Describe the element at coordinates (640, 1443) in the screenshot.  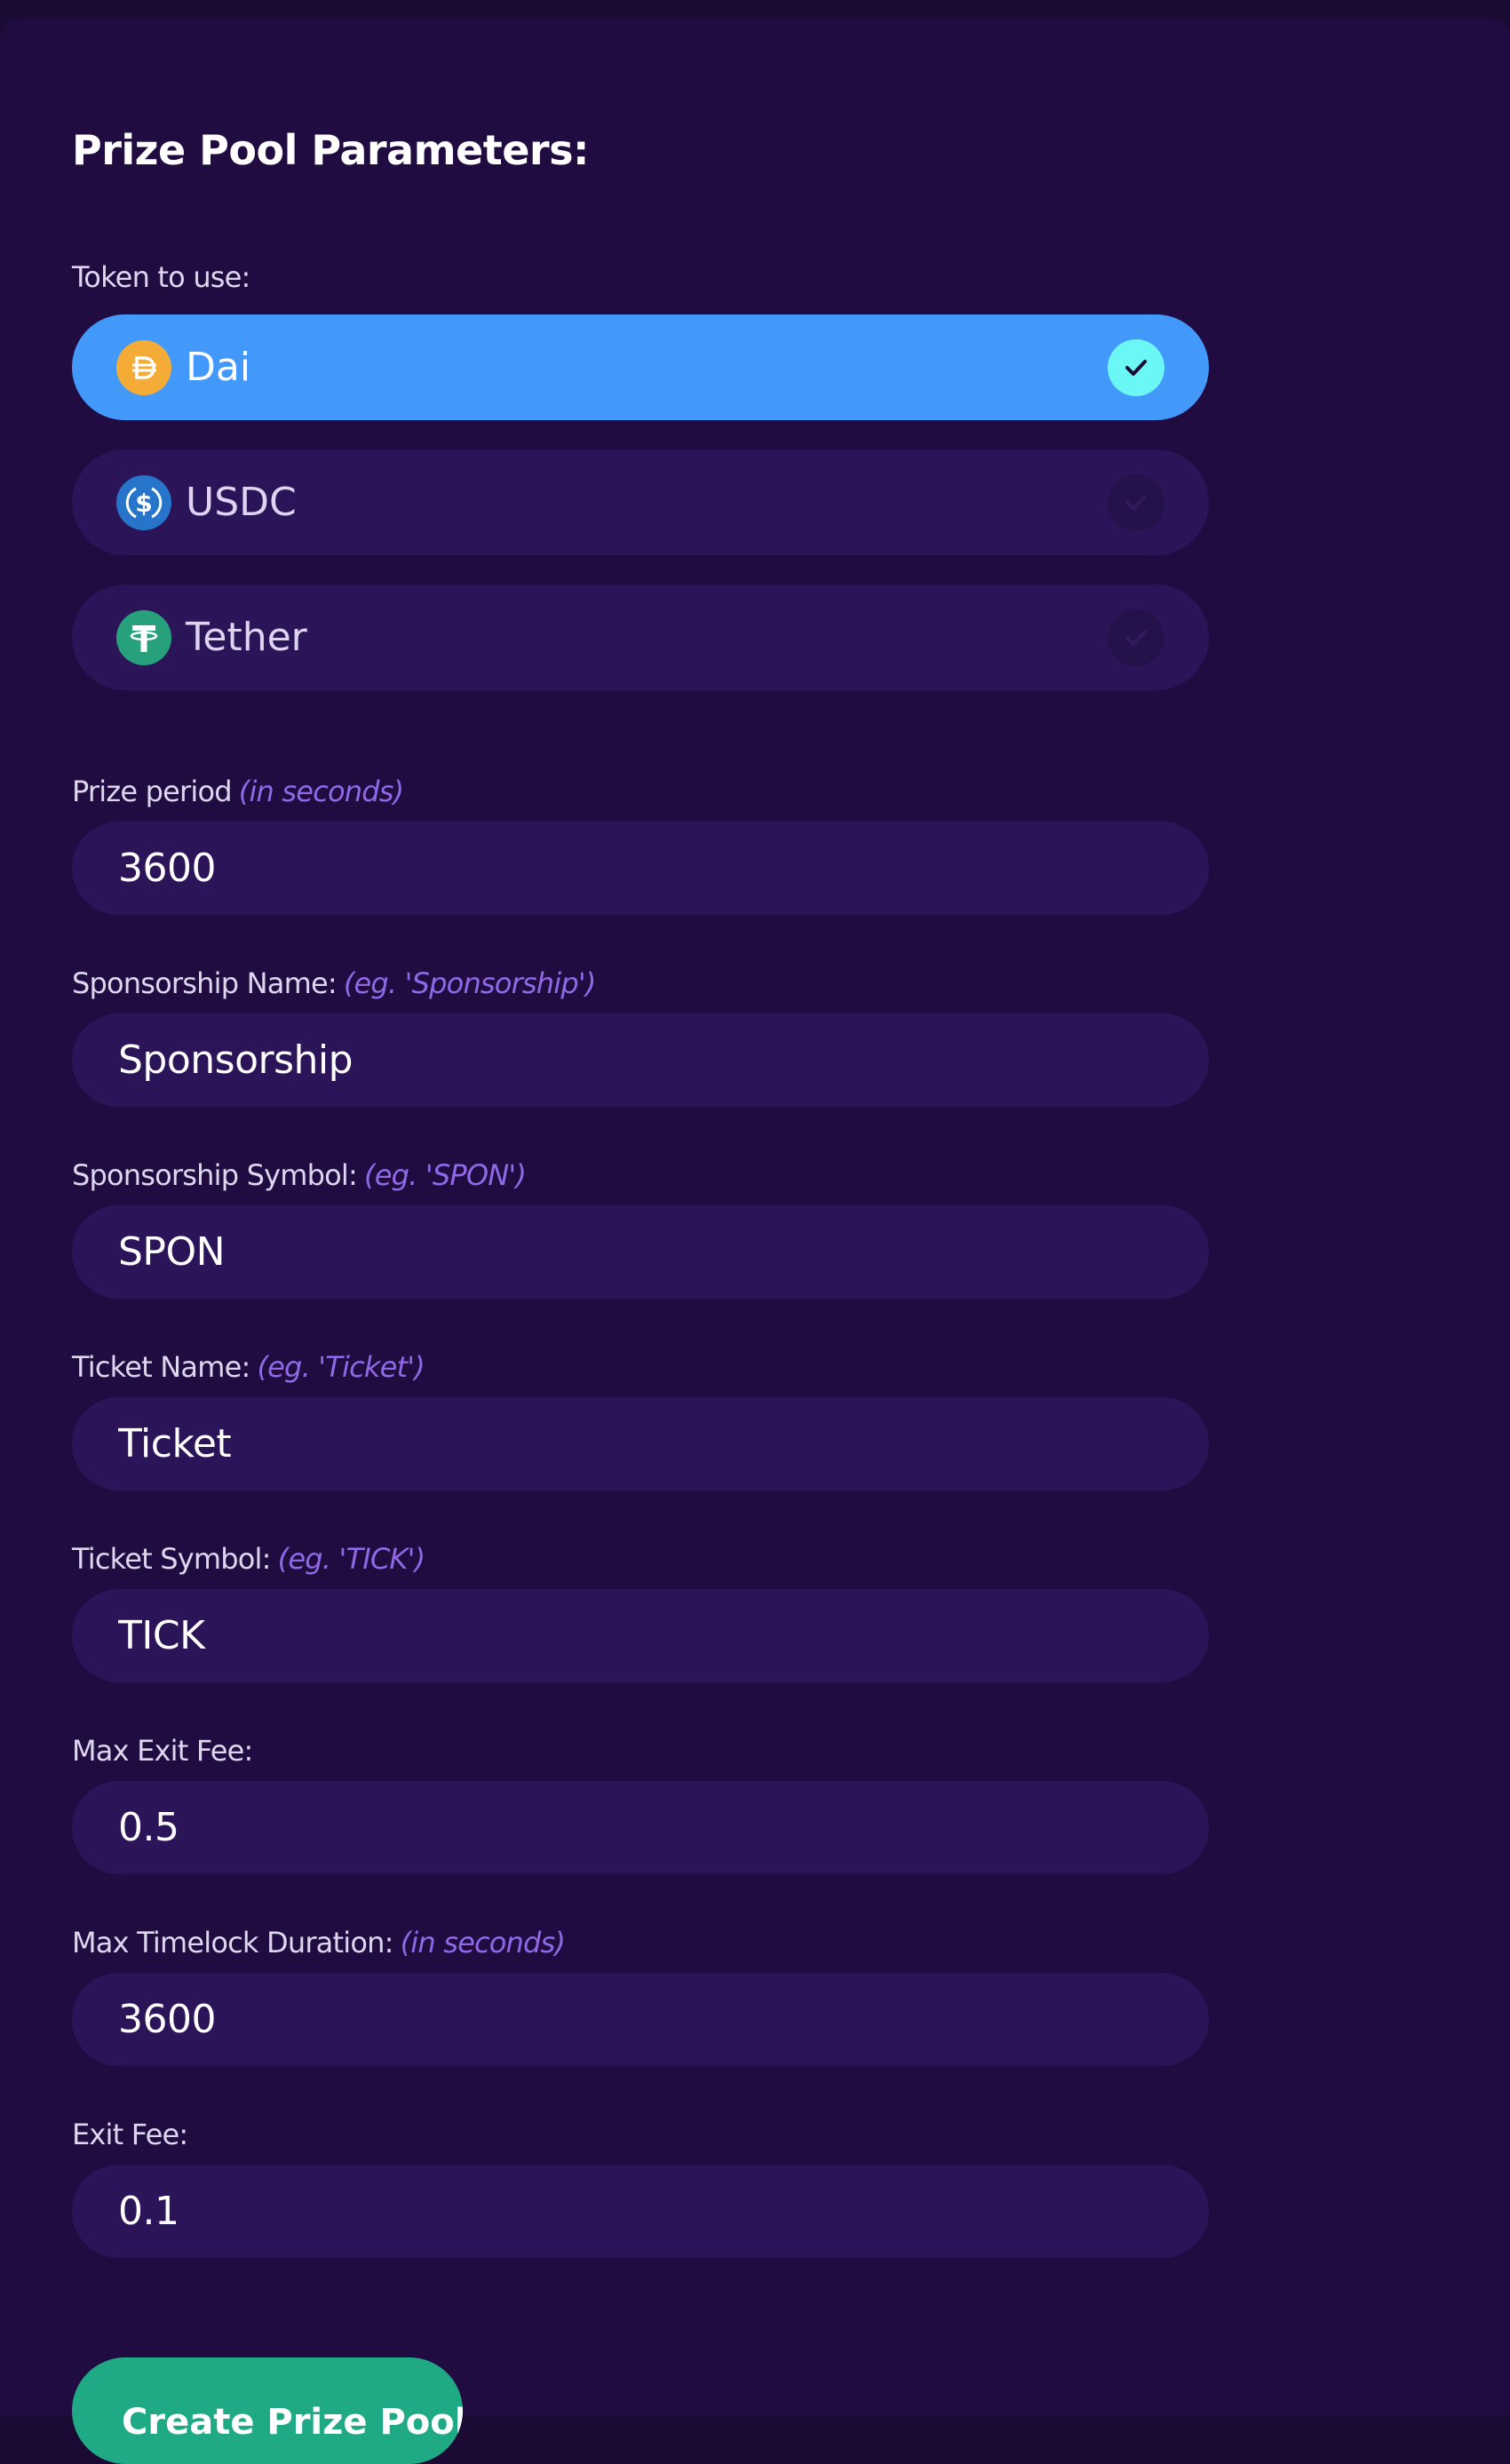
I see `ticket-name-input` at that location.